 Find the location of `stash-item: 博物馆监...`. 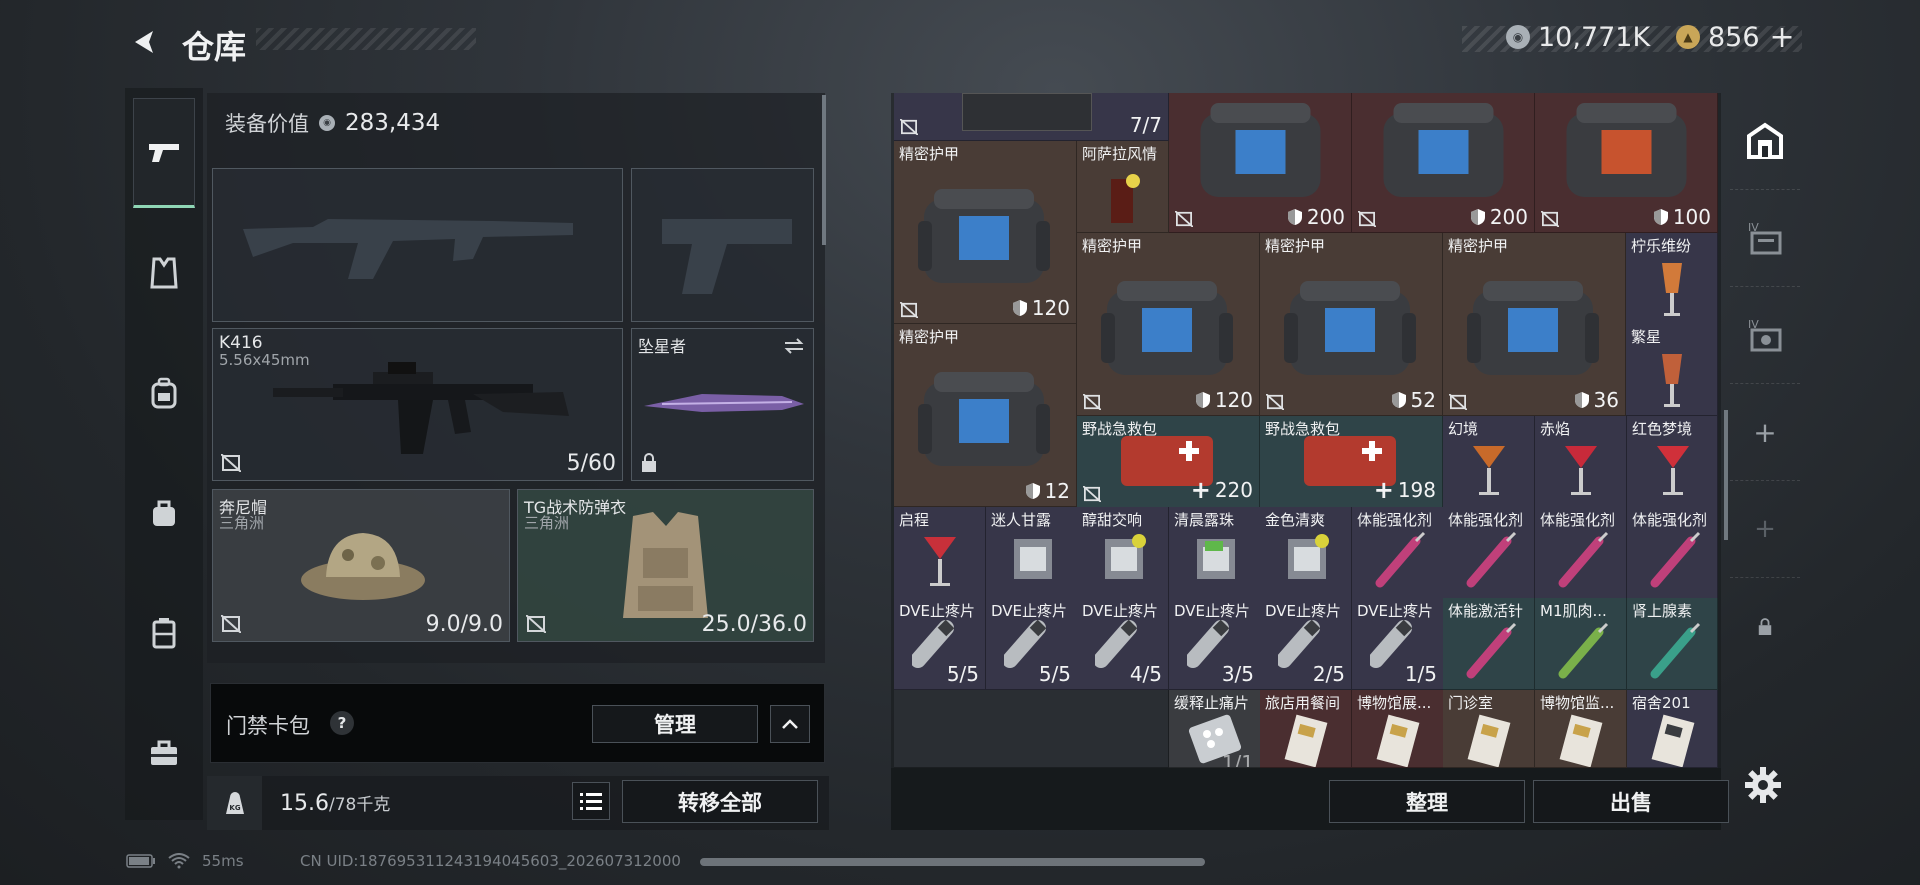

stash-item: 博物馆监... is located at coordinates (1581, 729).